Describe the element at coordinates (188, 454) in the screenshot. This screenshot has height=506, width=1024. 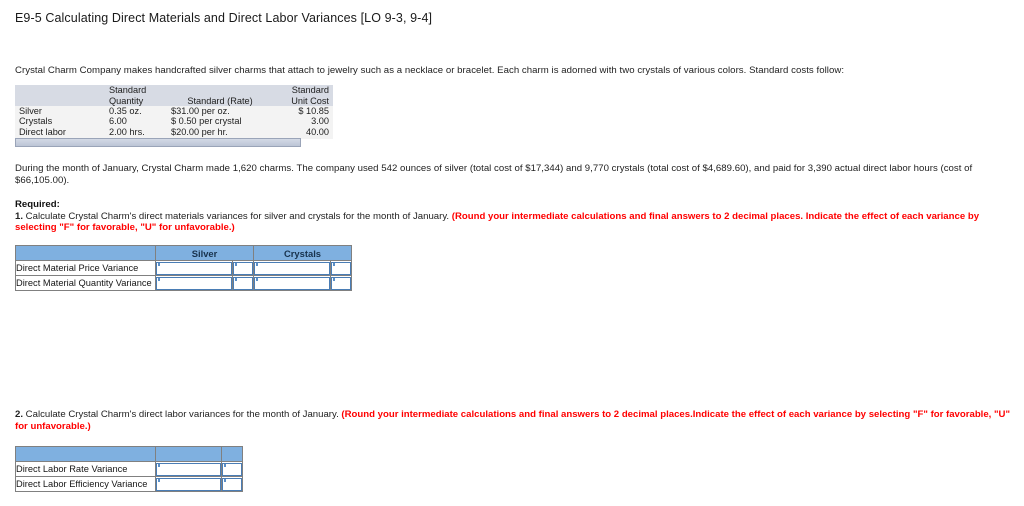
I see `labor-header-amount` at that location.